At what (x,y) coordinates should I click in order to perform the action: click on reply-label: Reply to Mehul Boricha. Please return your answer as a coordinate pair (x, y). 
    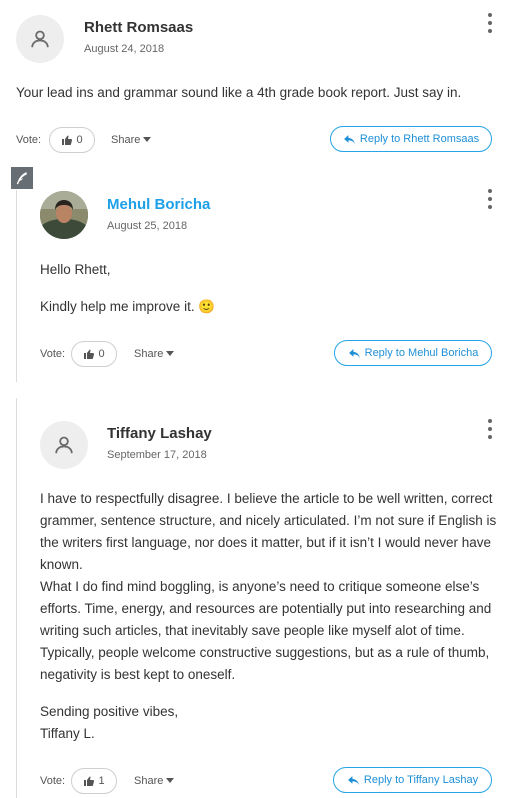
    Looking at the image, I should click on (421, 353).